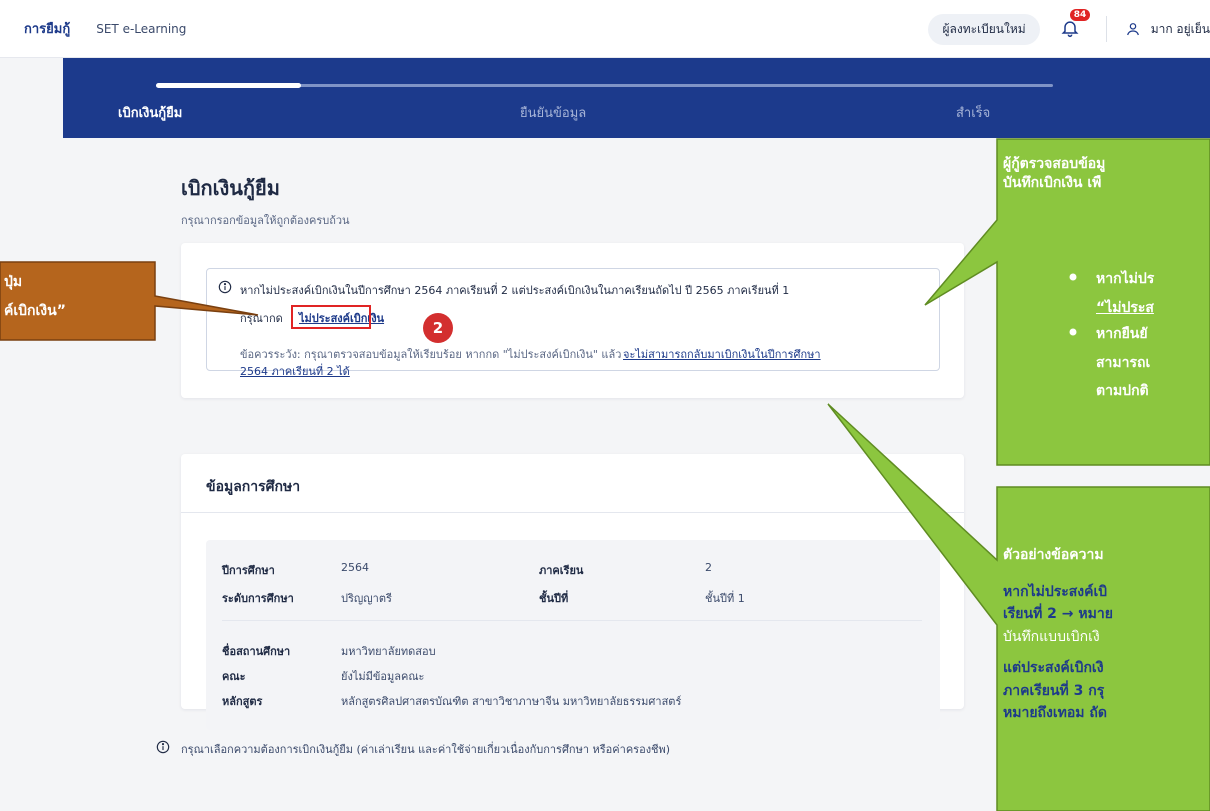  I want to click on right-bottom-callout-line-6: ภาคเรียนที่ 3 กรุ, so click(1054, 691).